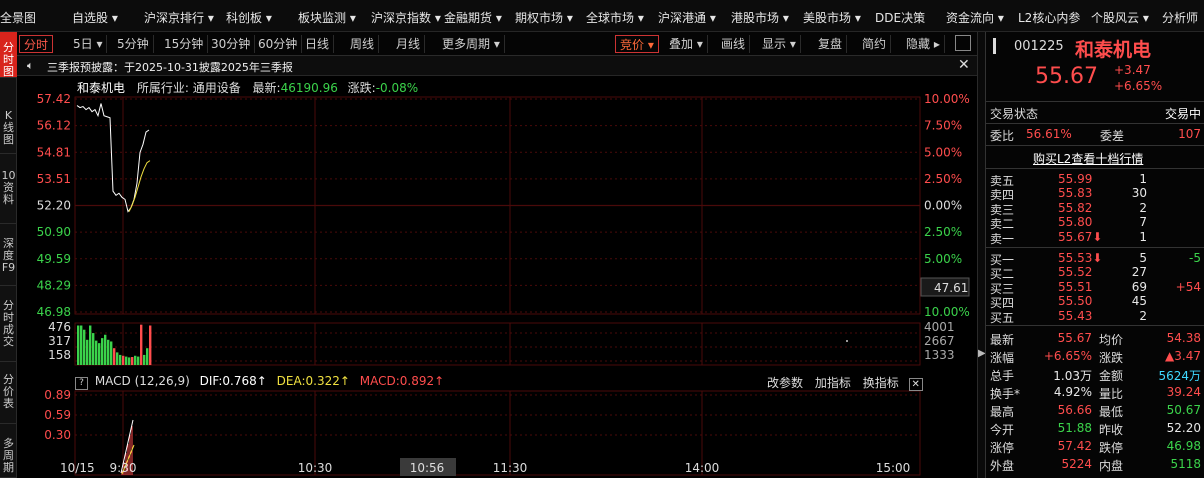 This screenshot has height=478, width=1204. I want to click on period-tab: 15分钟, so click(184, 44).